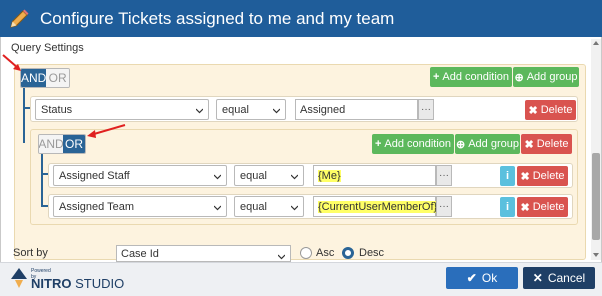 This screenshot has width=602, height=296. I want to click on nitro-logo-icon, so click(19, 278).